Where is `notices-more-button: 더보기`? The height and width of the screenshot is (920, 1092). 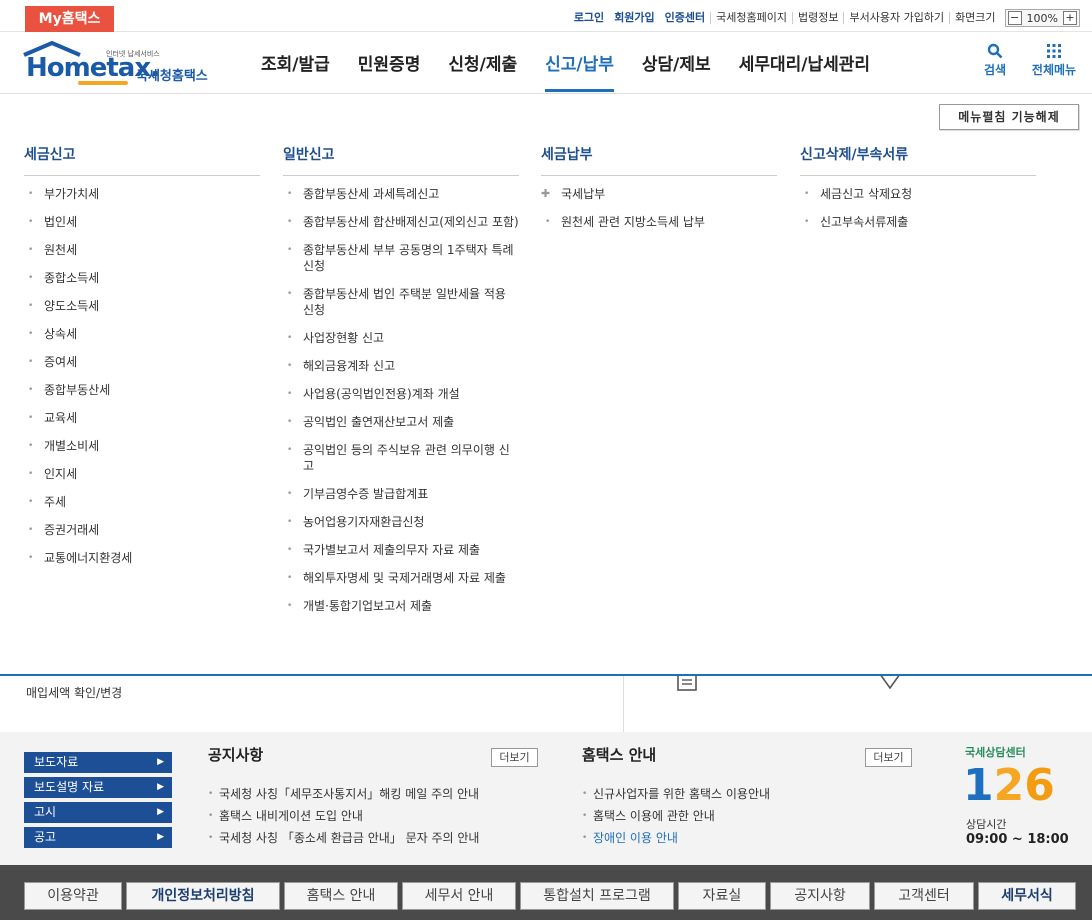 notices-more-button: 더보기 is located at coordinates (514, 757).